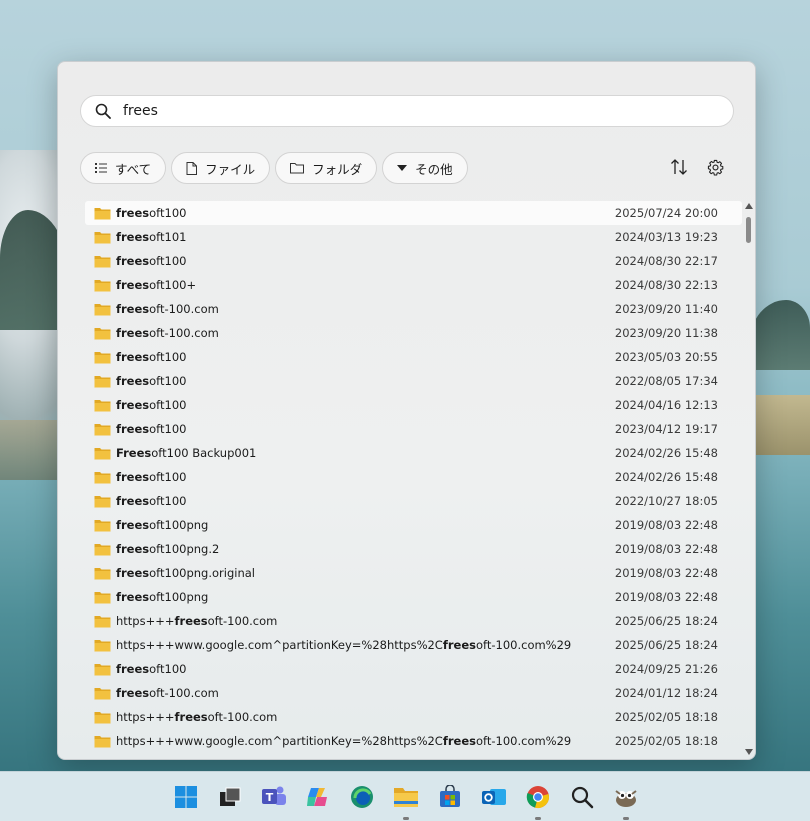  What do you see at coordinates (425, 168) in the screenshot?
I see `filter-other-dropdown: その他` at bounding box center [425, 168].